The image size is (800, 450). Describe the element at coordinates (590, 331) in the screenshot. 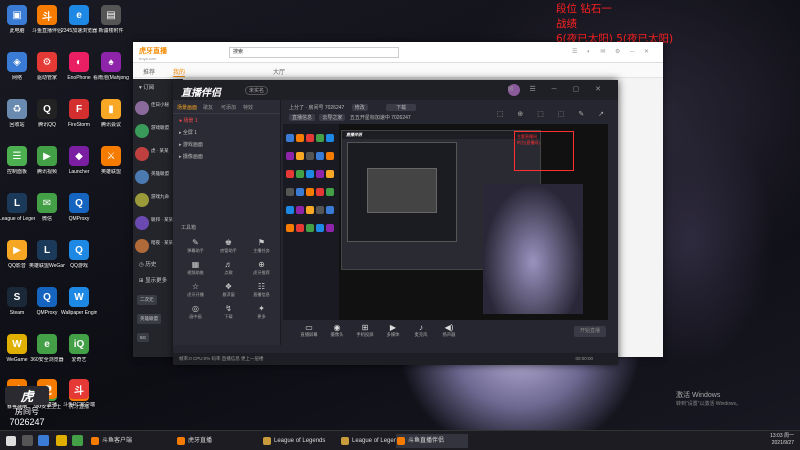

I see `start-stream-button: 开始直播` at that location.